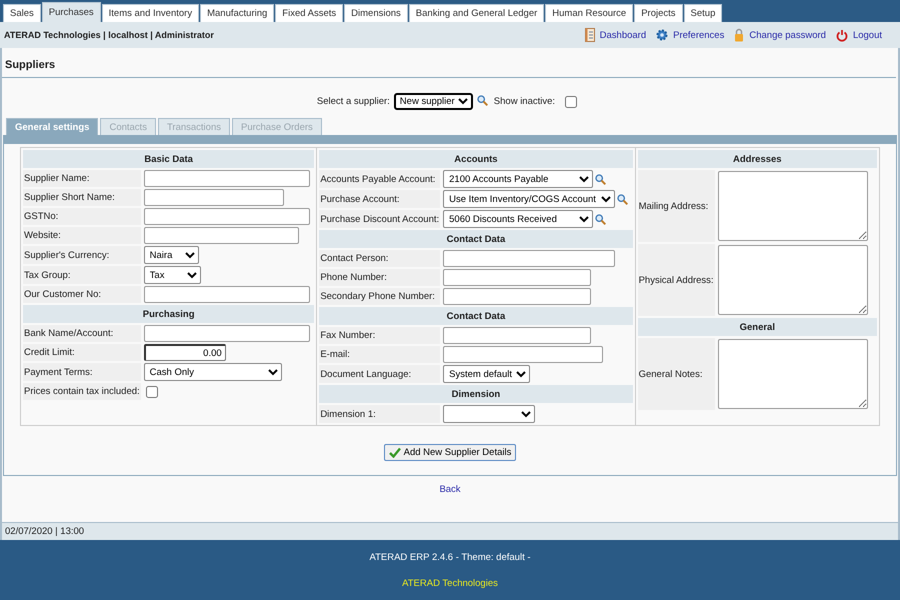 This screenshot has width=900, height=600. What do you see at coordinates (529, 199) in the screenshot?
I see `dropdown: Use Item Inventory/COGS Account` at bounding box center [529, 199].